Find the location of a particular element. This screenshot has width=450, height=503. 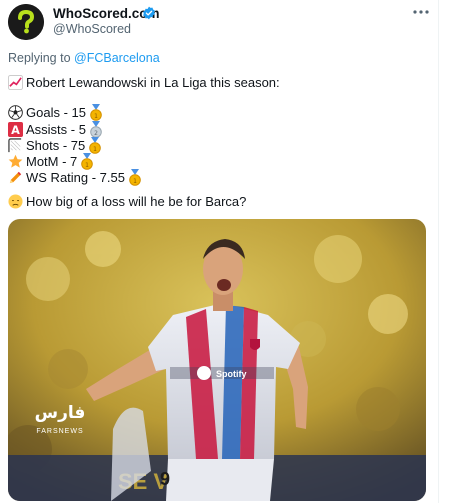

stat-line-goals: Goals - 15 1 is located at coordinates (55, 112).